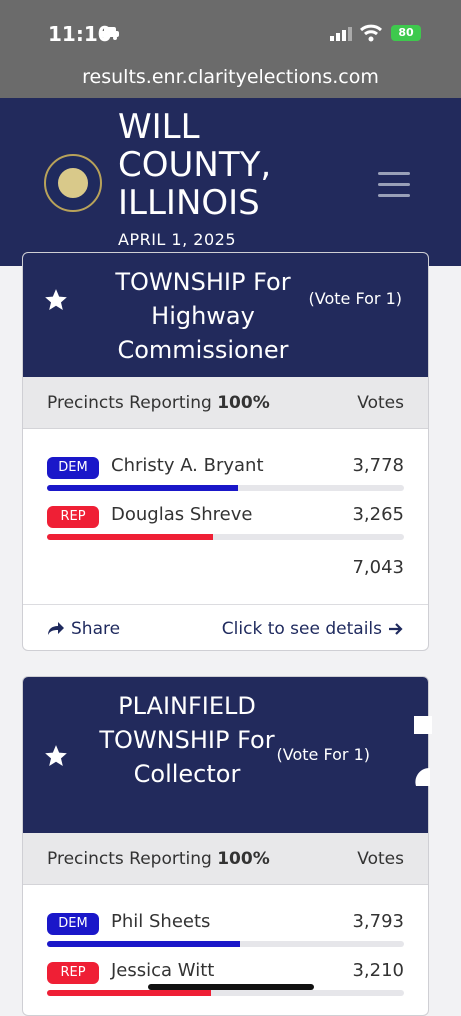  What do you see at coordinates (301, 629) in the screenshot?
I see `details-label: Click to see details` at bounding box center [301, 629].